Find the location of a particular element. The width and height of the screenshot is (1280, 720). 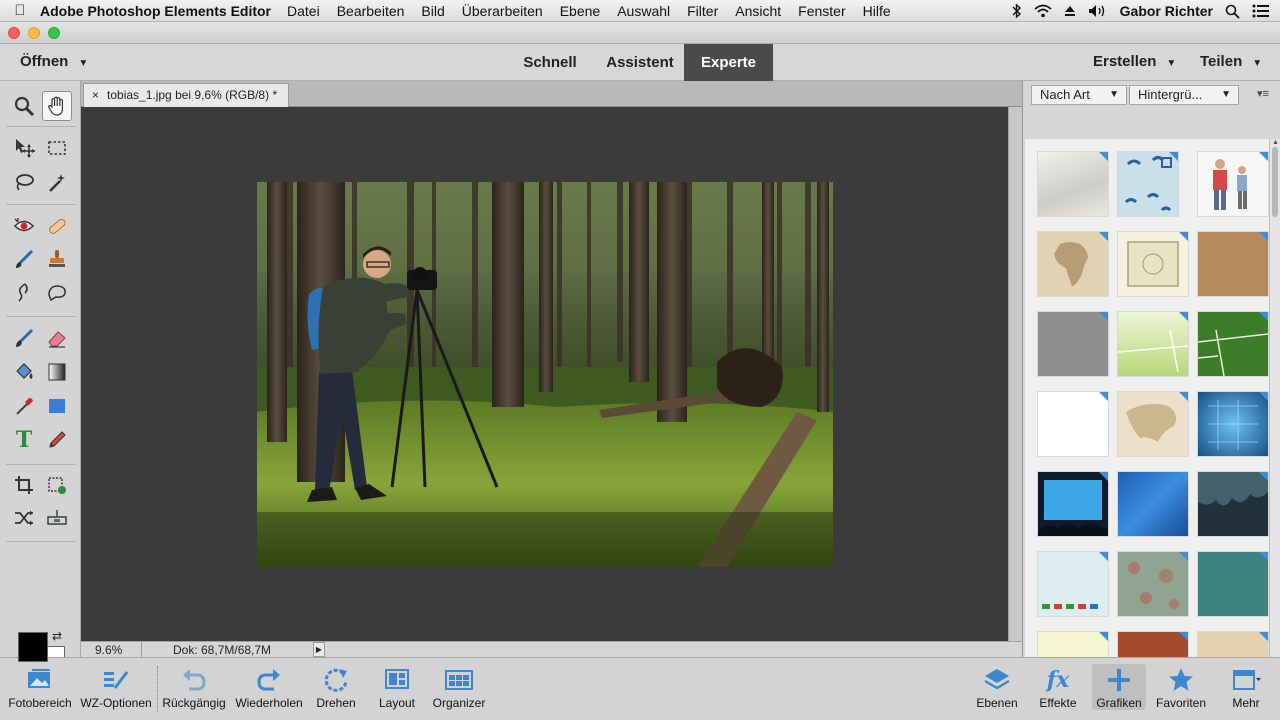

scrollbar-thumb is located at coordinates (1275, 182).